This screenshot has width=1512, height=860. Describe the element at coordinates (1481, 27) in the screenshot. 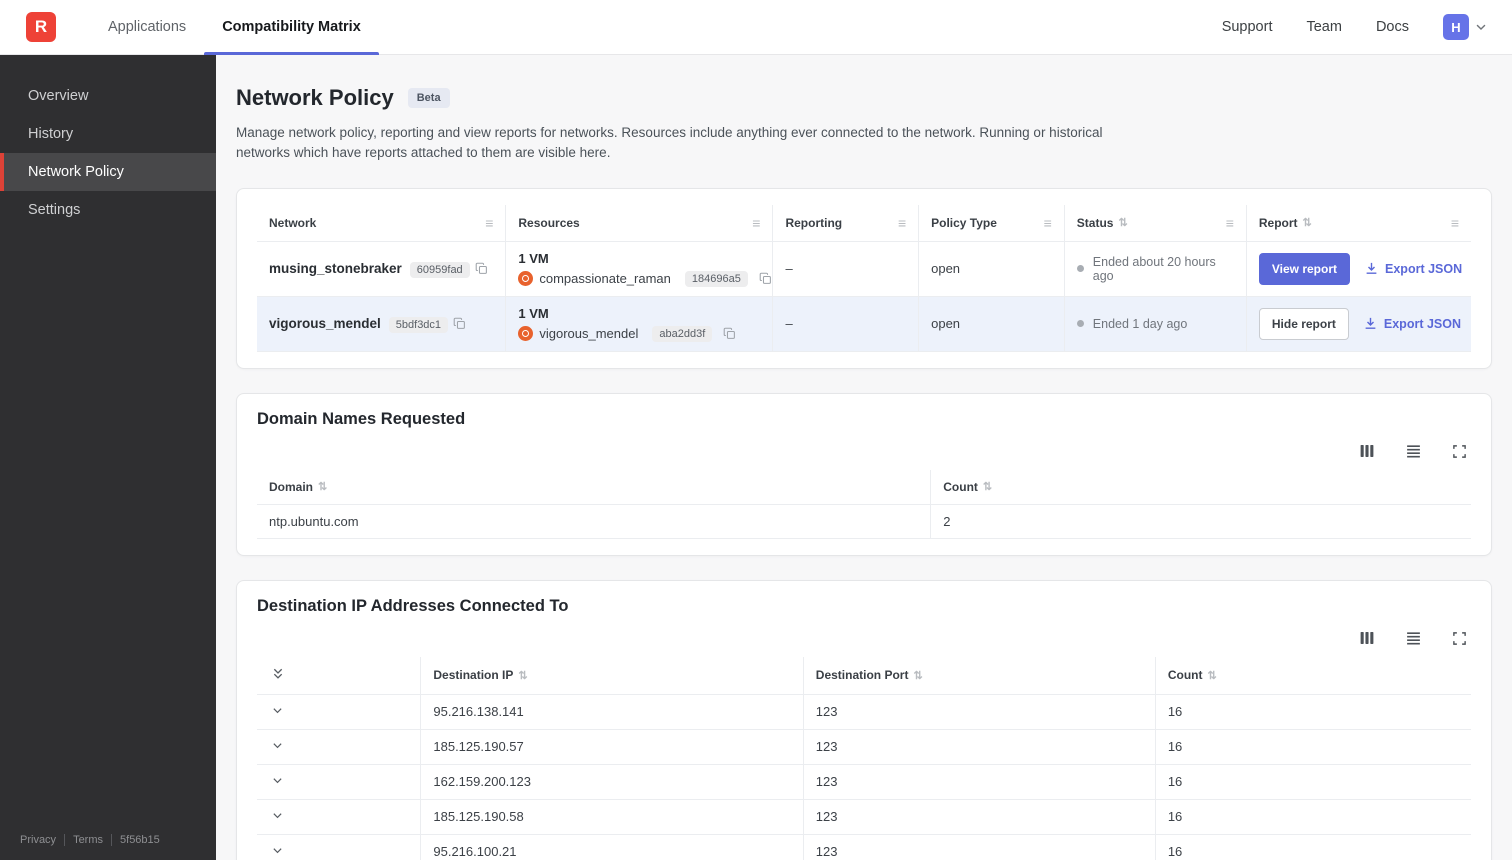

I see `chevron-down-icon` at that location.